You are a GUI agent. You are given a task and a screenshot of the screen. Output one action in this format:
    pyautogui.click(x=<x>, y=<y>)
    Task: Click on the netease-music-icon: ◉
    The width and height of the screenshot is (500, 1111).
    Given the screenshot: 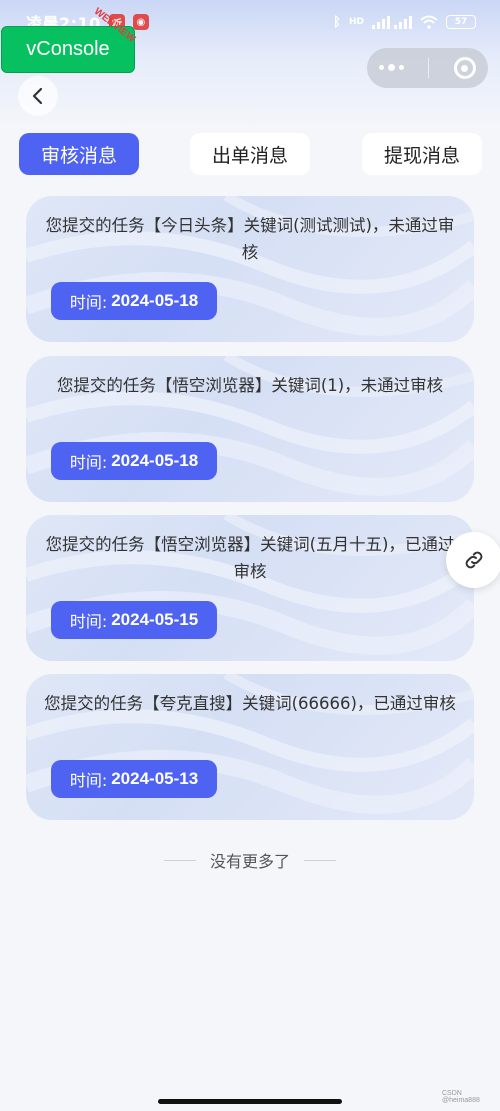 What is the action you would take?
    pyautogui.click(x=140, y=22)
    